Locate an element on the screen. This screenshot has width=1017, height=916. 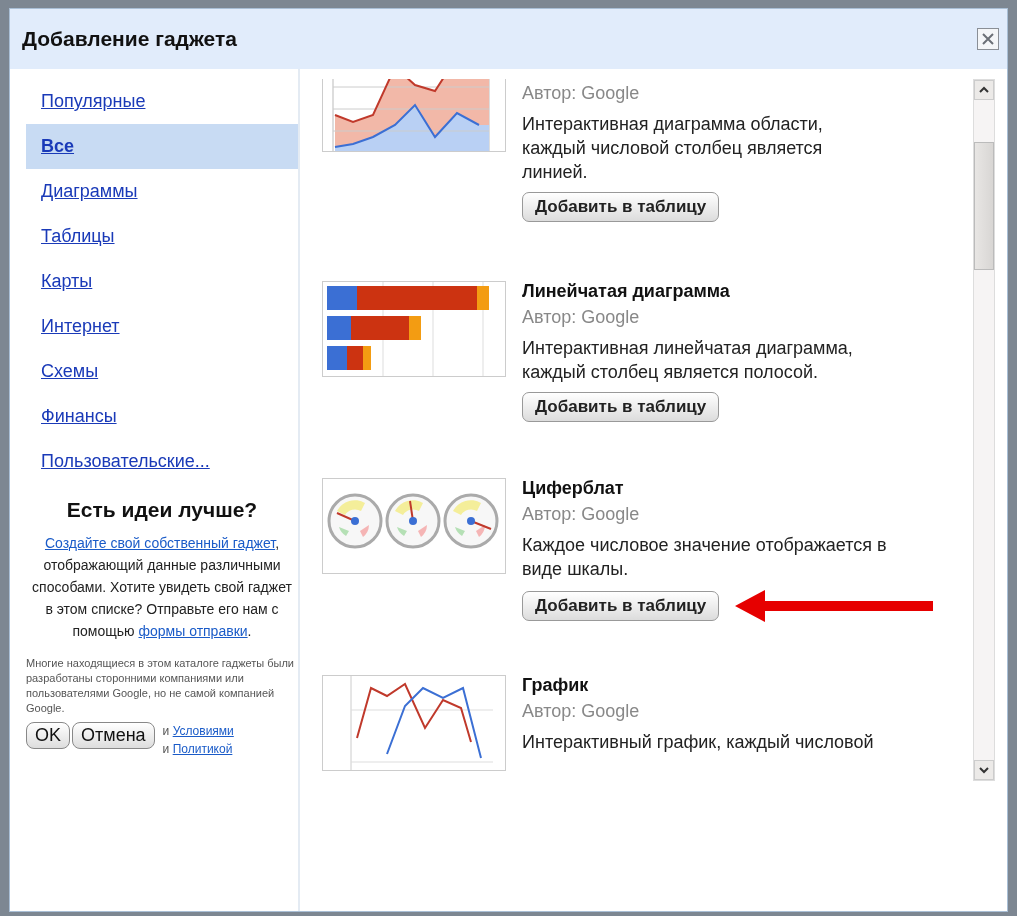
scrollbar is located at coordinates (984, 430).